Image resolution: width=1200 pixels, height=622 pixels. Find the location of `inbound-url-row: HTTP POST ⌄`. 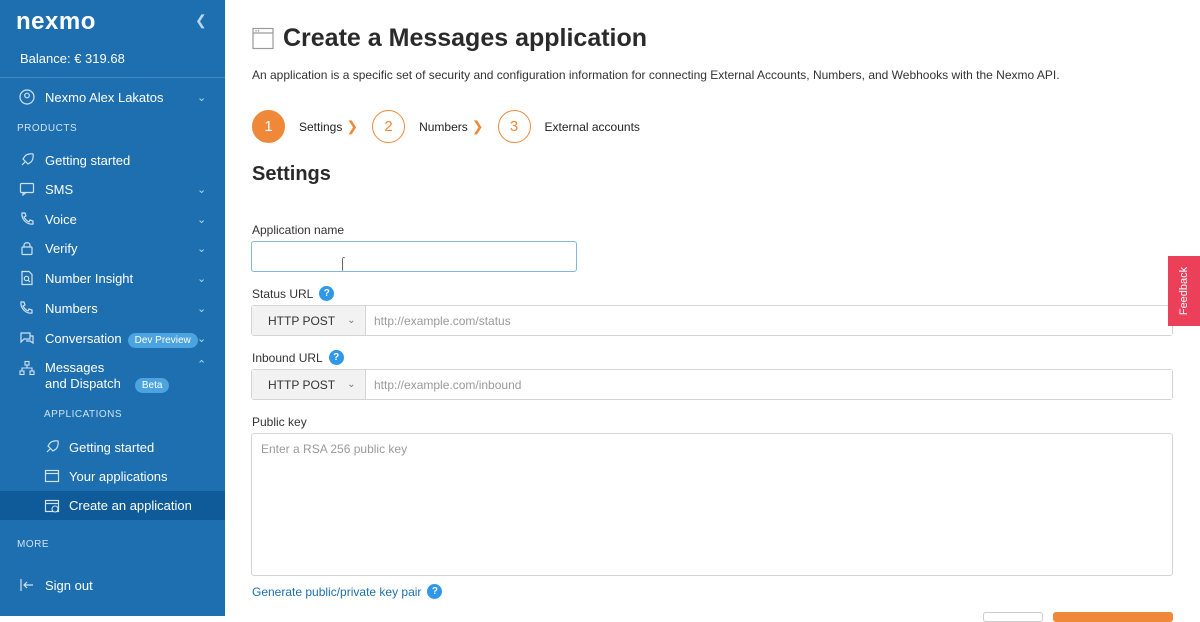

inbound-url-row: HTTP POST ⌄ is located at coordinates (712, 384).